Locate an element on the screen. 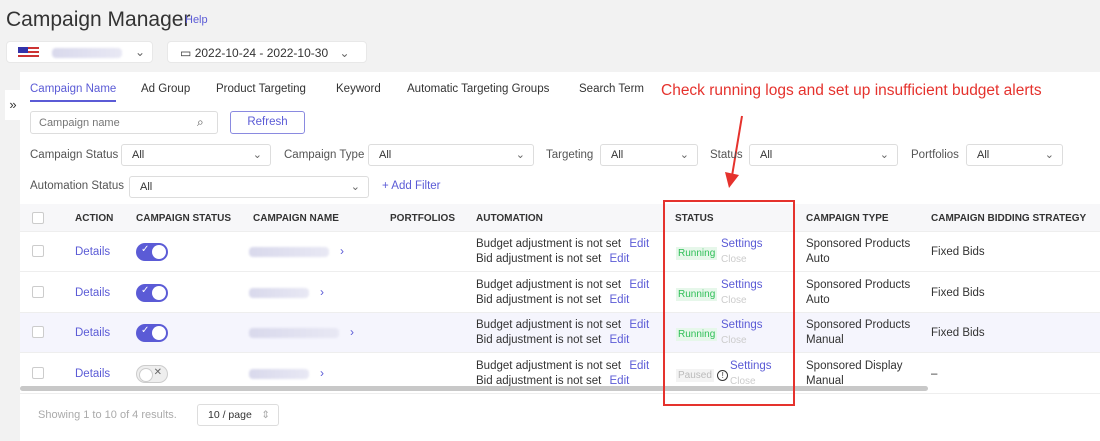 The image size is (1100, 441). refresh-button: Refresh is located at coordinates (267, 122).